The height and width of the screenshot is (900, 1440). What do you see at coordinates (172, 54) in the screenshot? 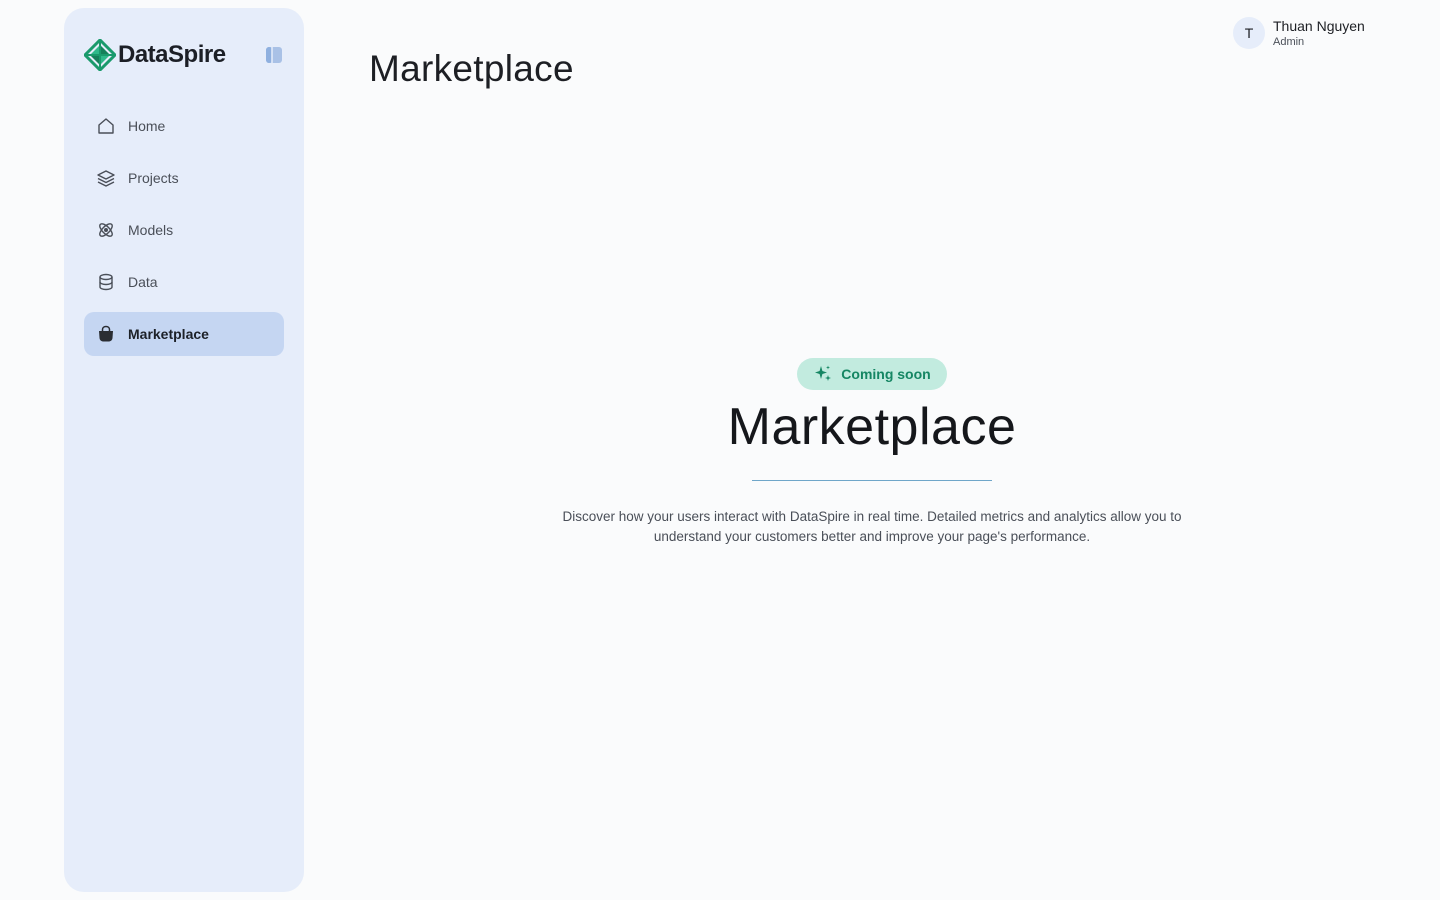
I see `brand-name: DataSpire` at bounding box center [172, 54].